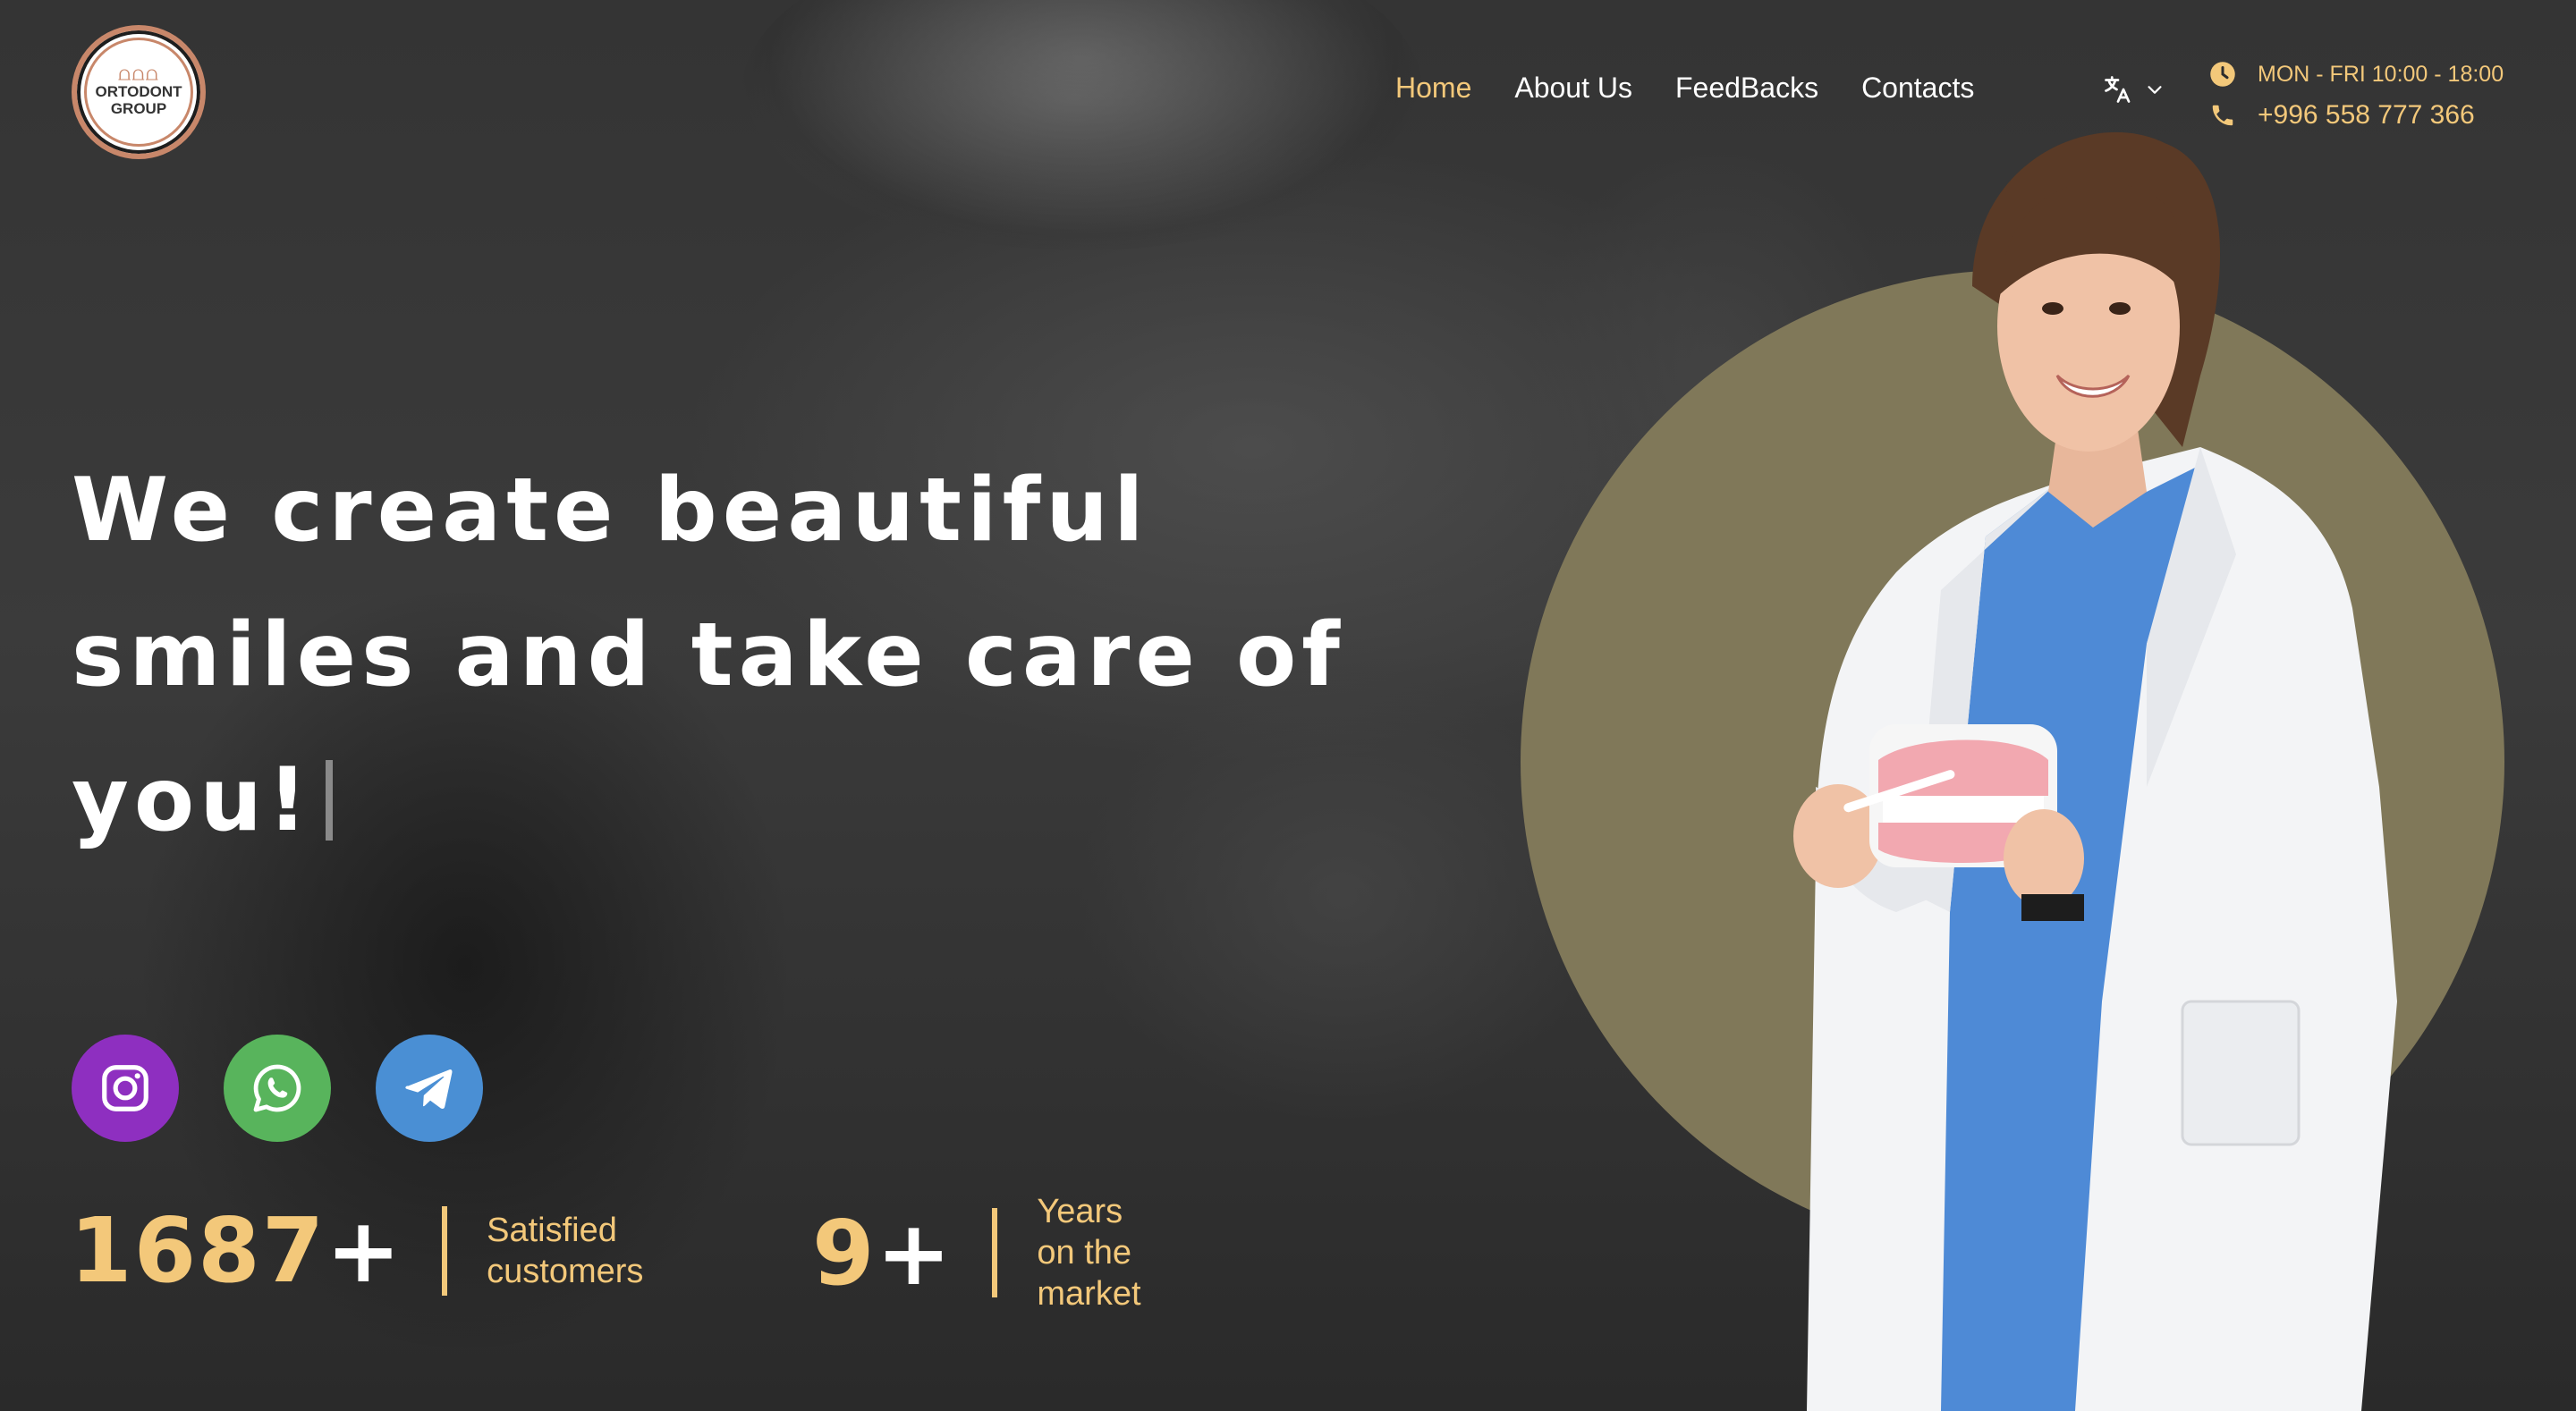 This screenshot has width=2576, height=1411. I want to click on stat-label-line: customers, so click(565, 1271).